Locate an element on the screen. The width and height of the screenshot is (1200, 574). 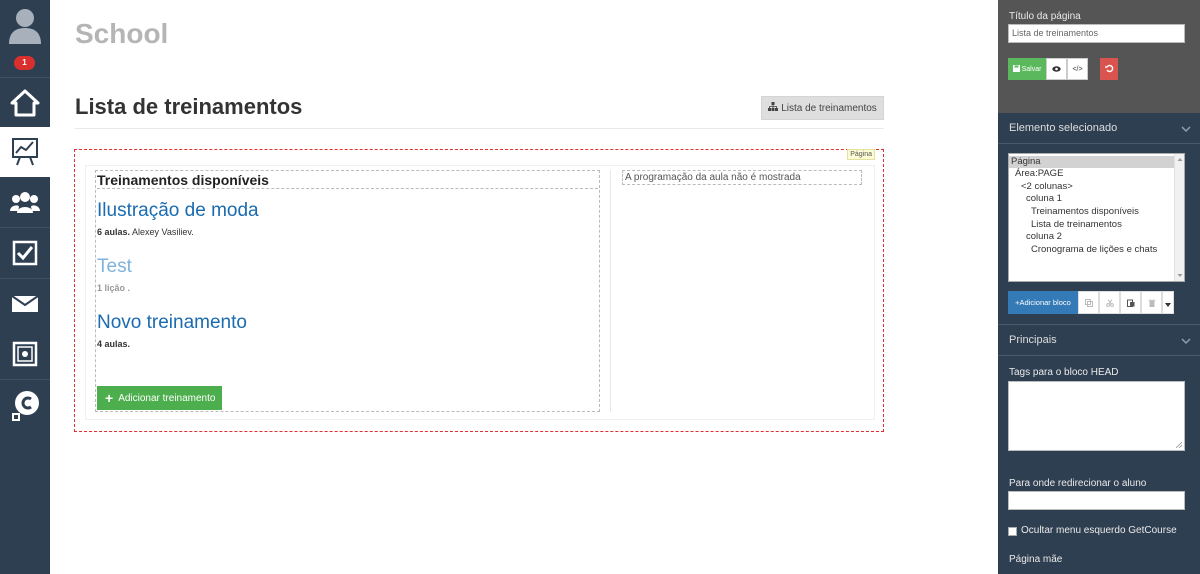
hide-menu-checkbox is located at coordinates (1012, 531).